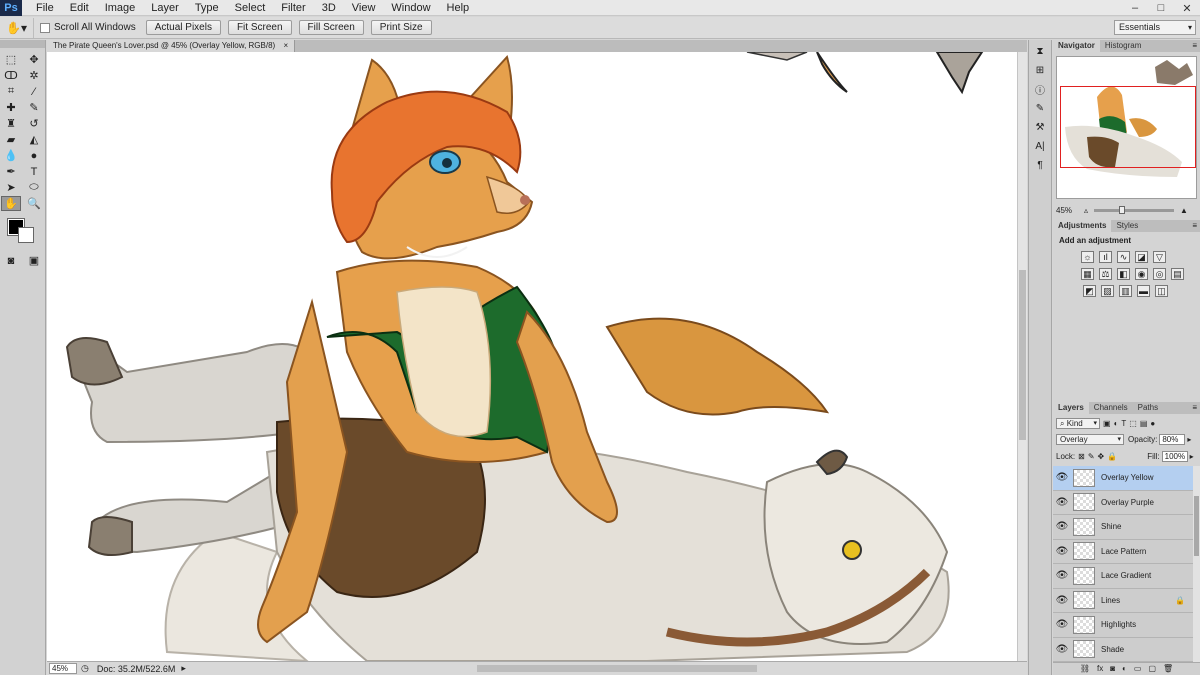 The height and width of the screenshot is (675, 1200). I want to click on actual-pixels-button: Actual Pixels, so click(183, 27).